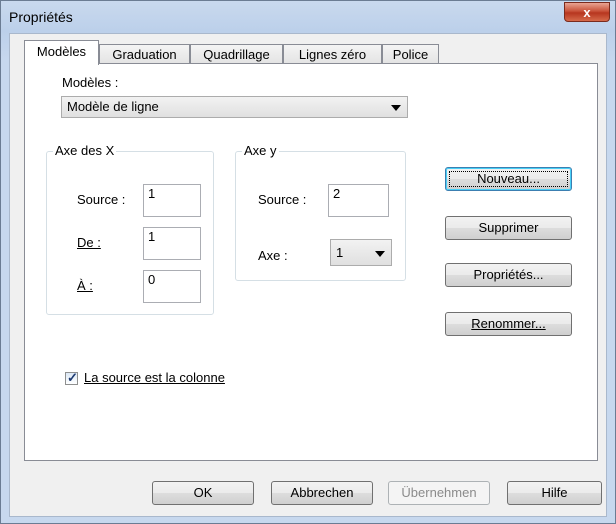 The width and height of the screenshot is (616, 524). I want to click on help-button: Hilfe, so click(554, 493).